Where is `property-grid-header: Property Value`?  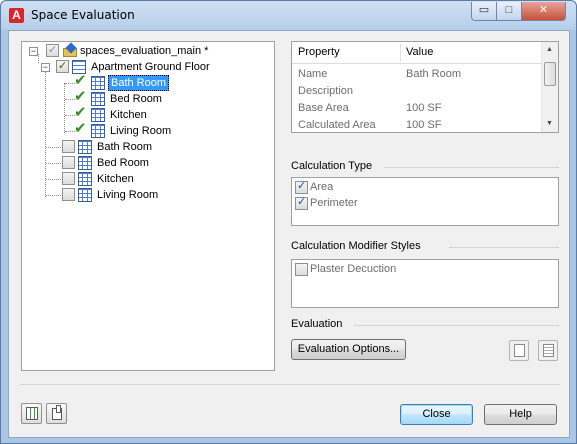 property-grid-header: Property Value is located at coordinates (417, 53).